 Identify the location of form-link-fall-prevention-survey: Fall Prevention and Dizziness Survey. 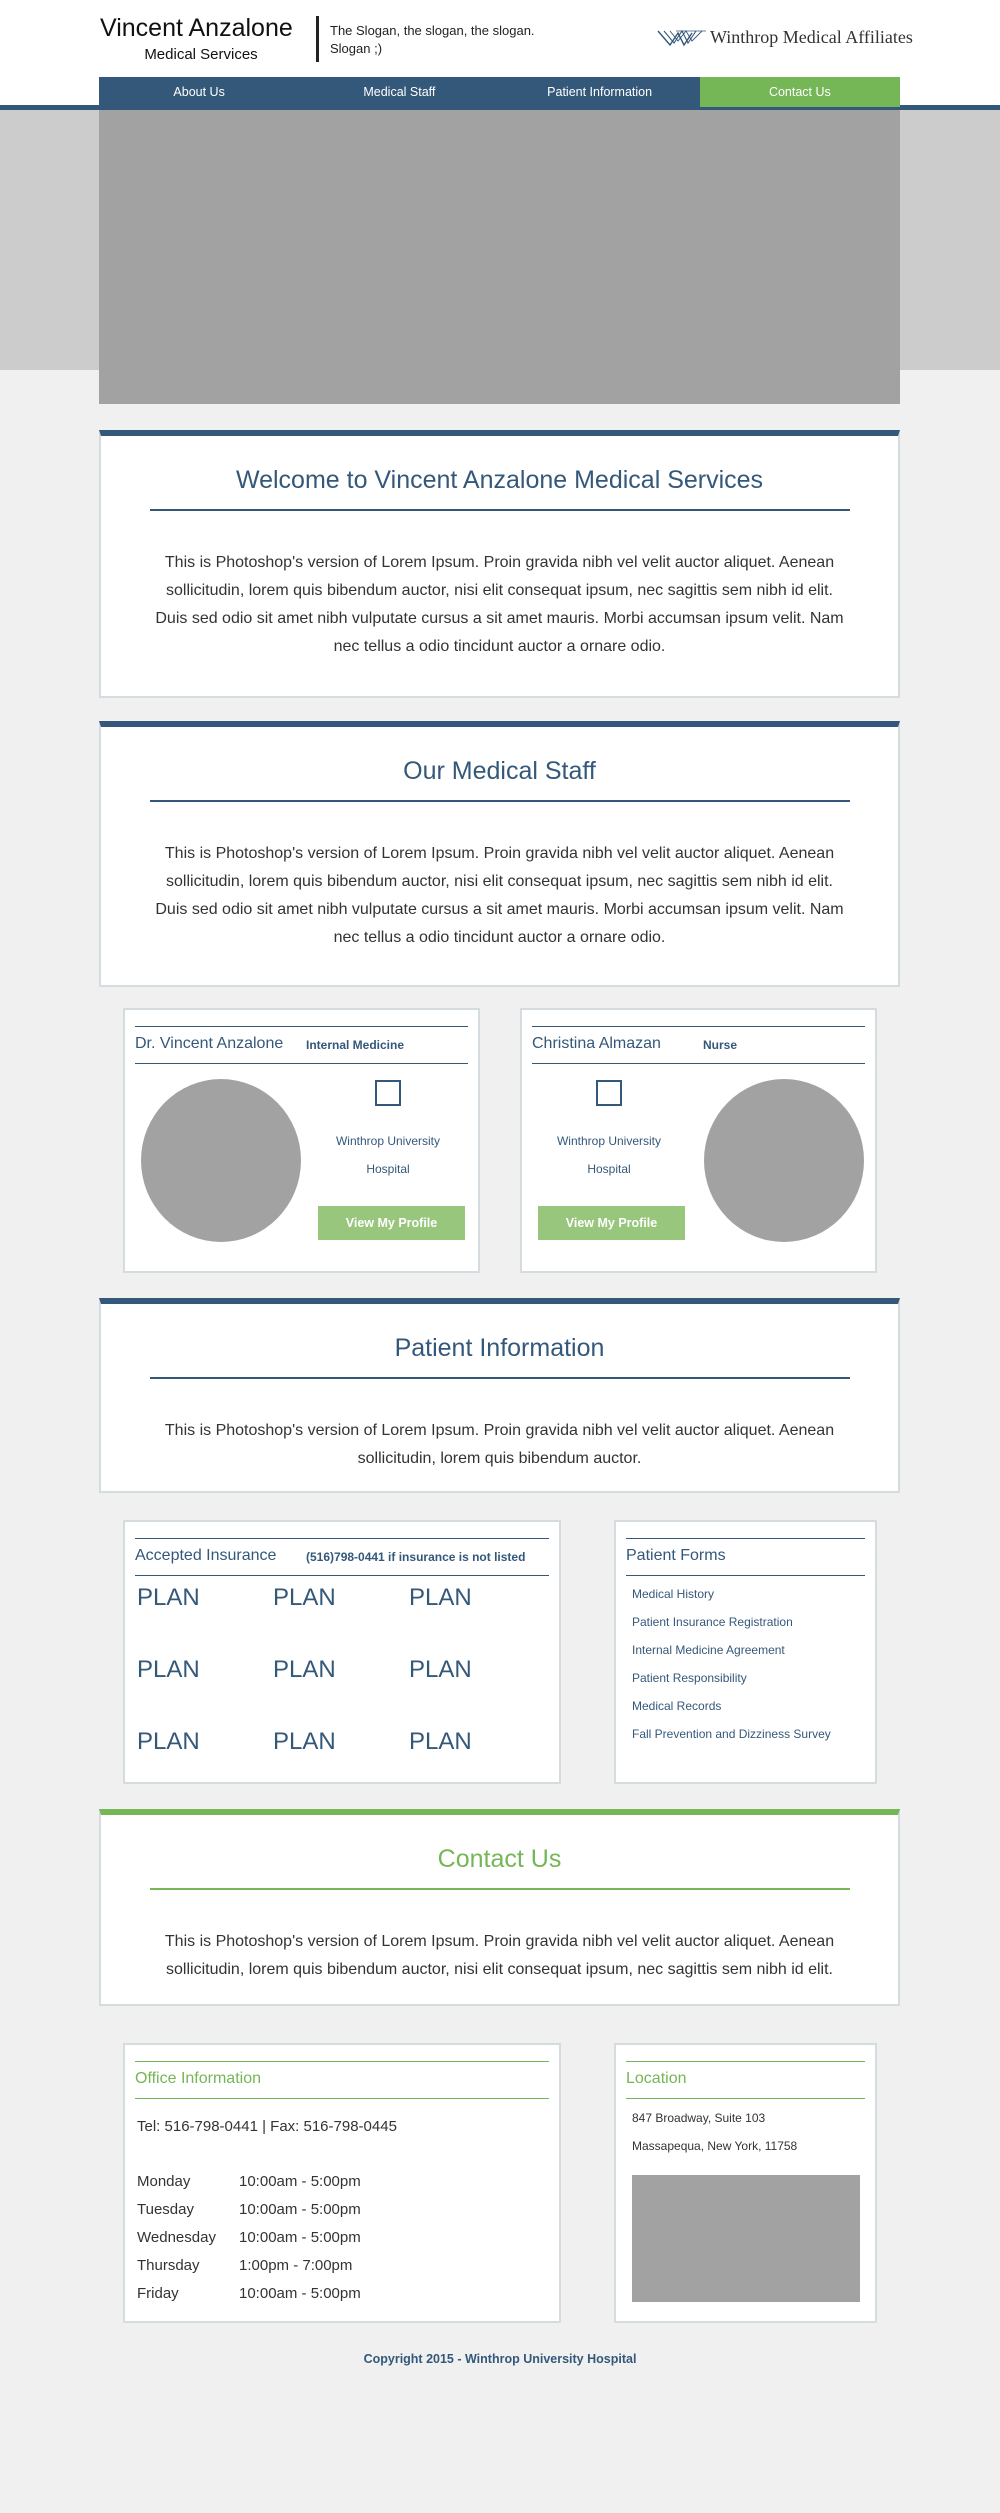
(731, 1734).